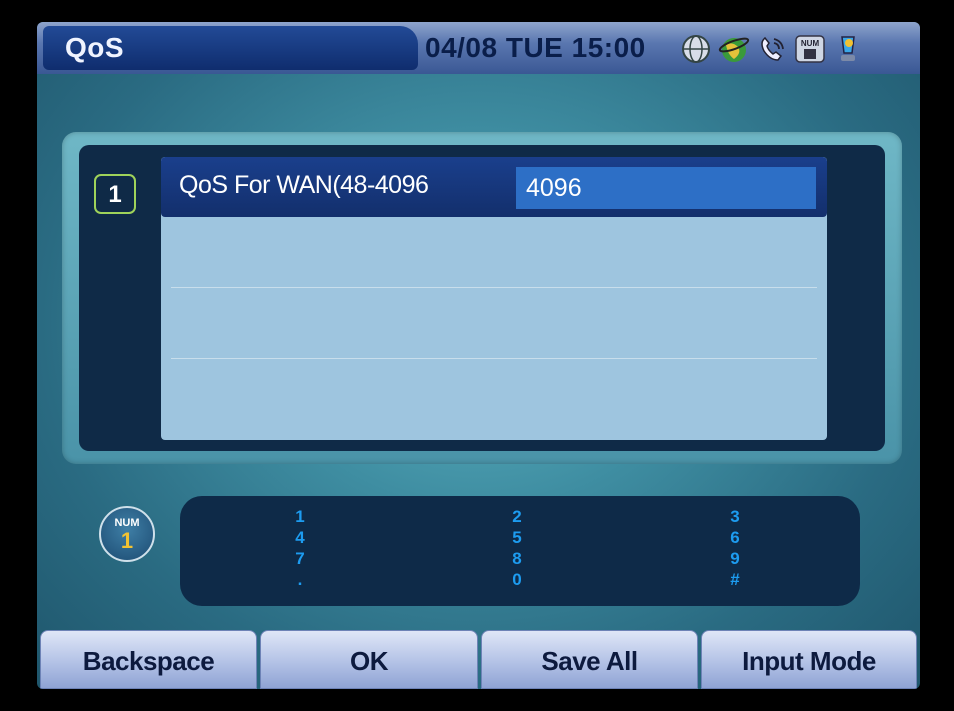  Describe the element at coordinates (517, 579) in the screenshot. I see `keypad-key: 0` at that location.